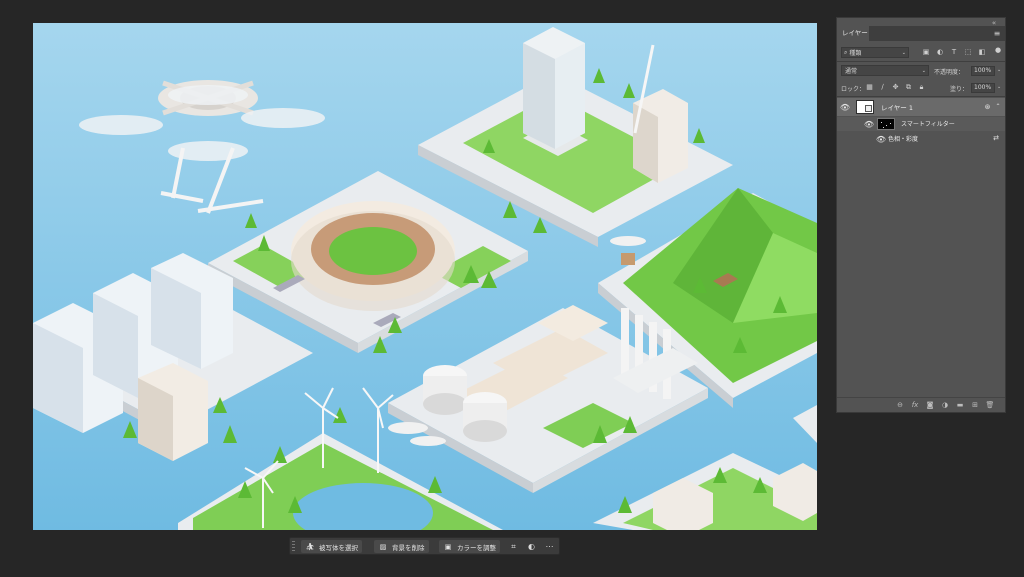 The height and width of the screenshot is (577, 1024). What do you see at coordinates (549, 546) in the screenshot?
I see `more-options-icon: ⋯` at bounding box center [549, 546].